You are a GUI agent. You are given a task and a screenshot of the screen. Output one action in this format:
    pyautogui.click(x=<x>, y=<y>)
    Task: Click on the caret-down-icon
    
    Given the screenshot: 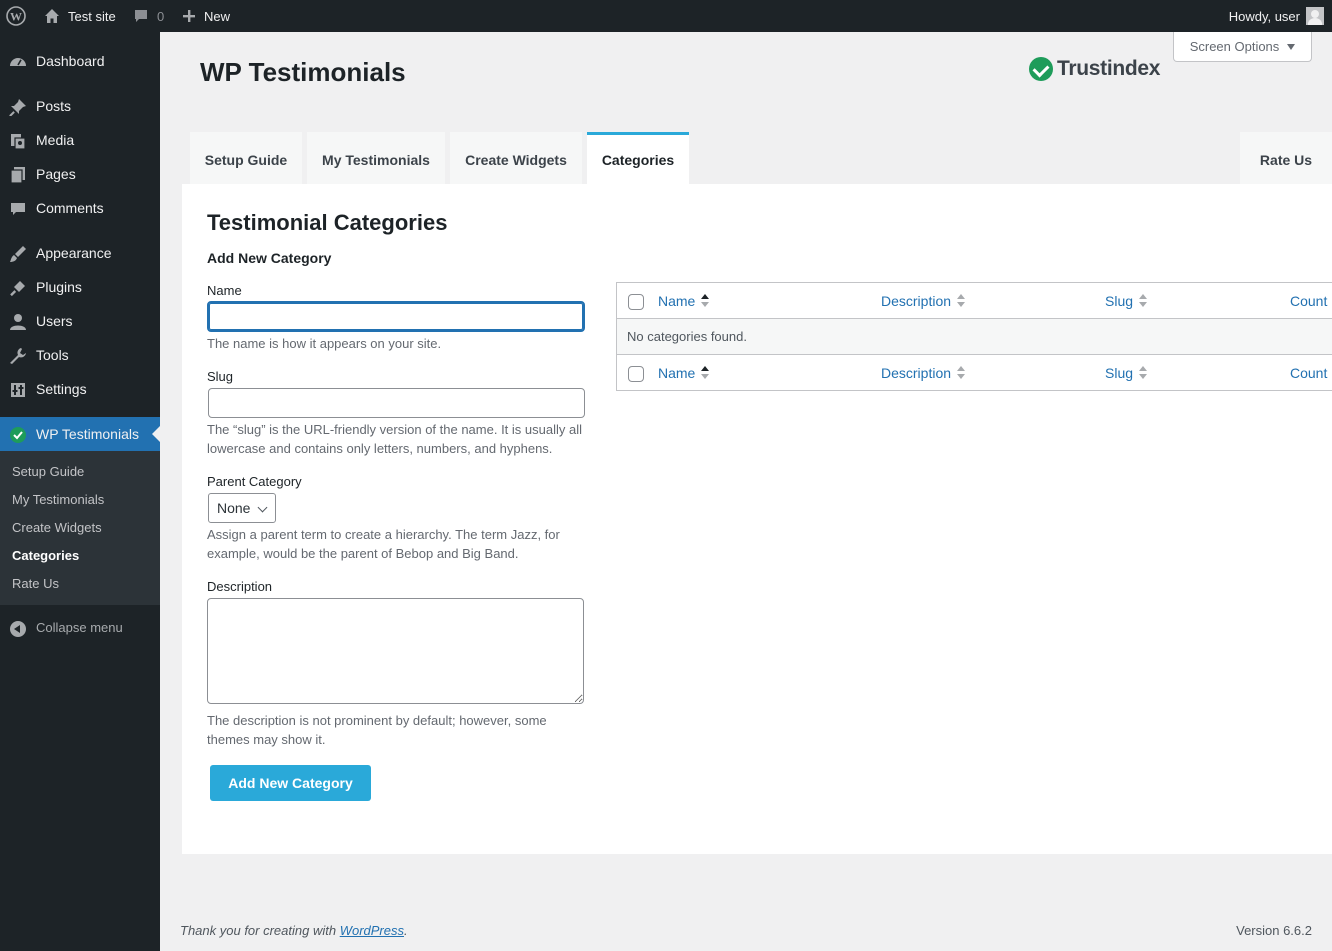 What is the action you would take?
    pyautogui.click(x=1291, y=46)
    